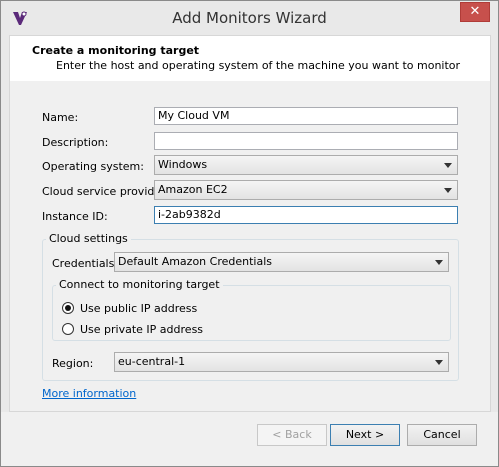 This screenshot has height=467, width=499. I want to click on header-title: Create a monitoring target, so click(116, 50).